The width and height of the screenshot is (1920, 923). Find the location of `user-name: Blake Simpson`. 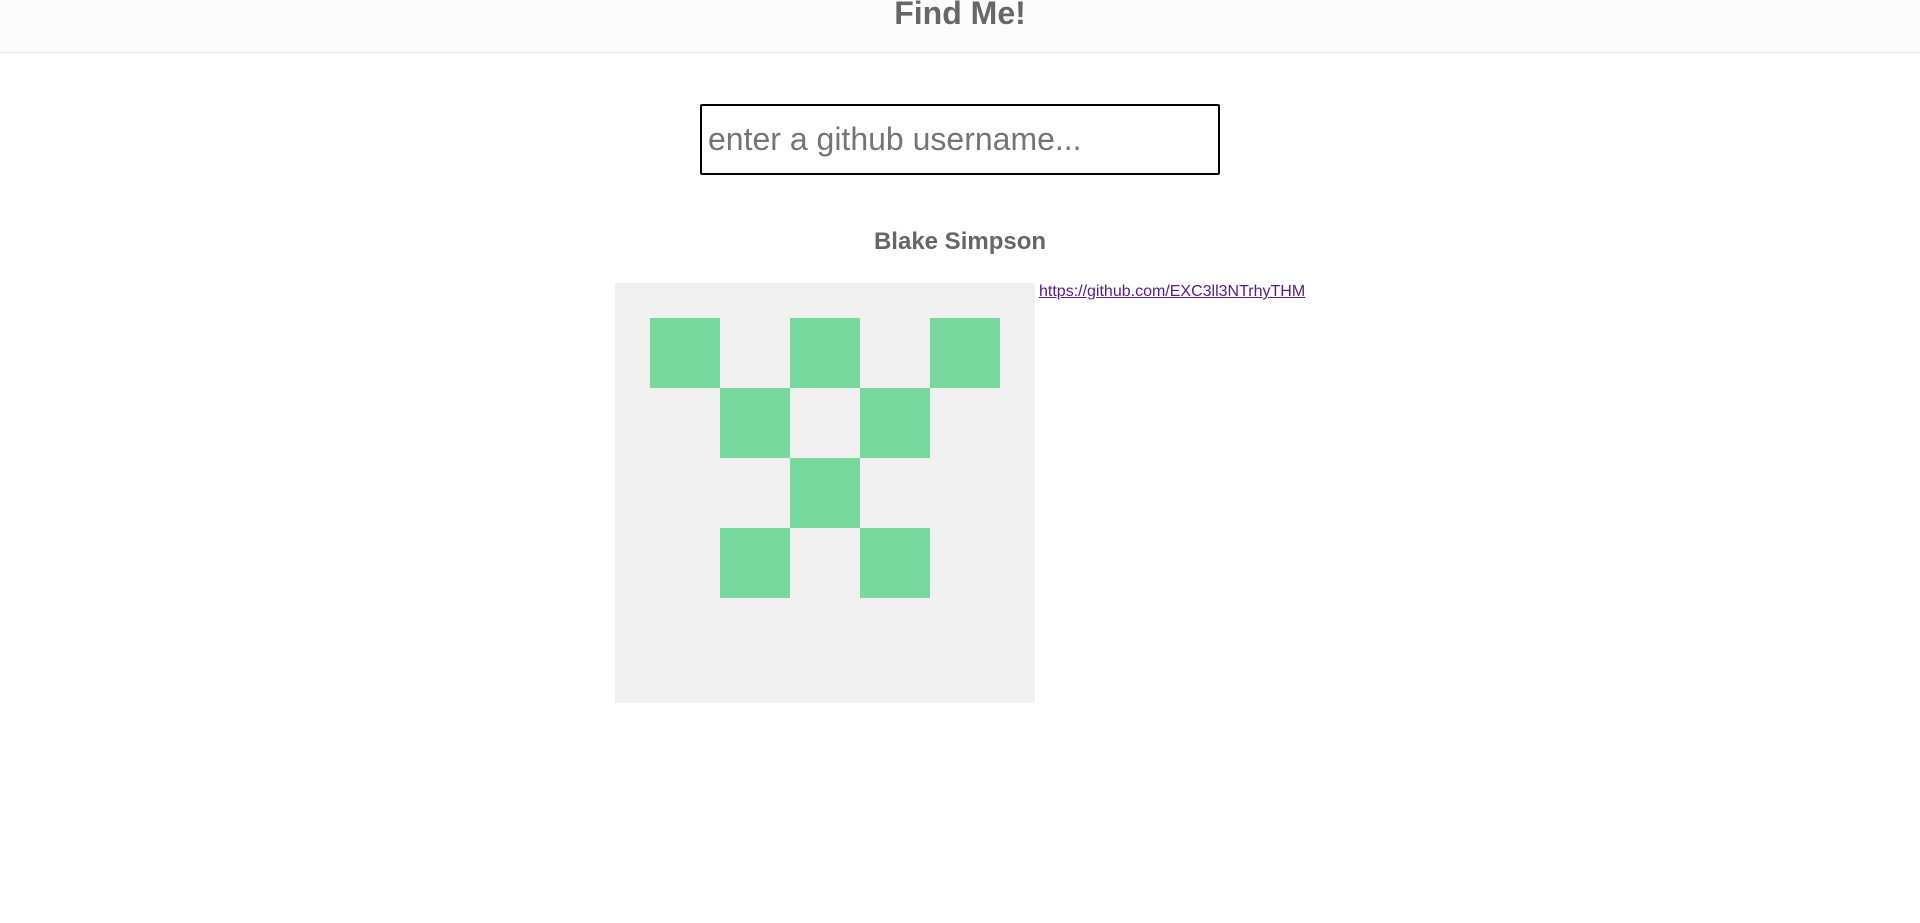

user-name: Blake Simpson is located at coordinates (960, 241).